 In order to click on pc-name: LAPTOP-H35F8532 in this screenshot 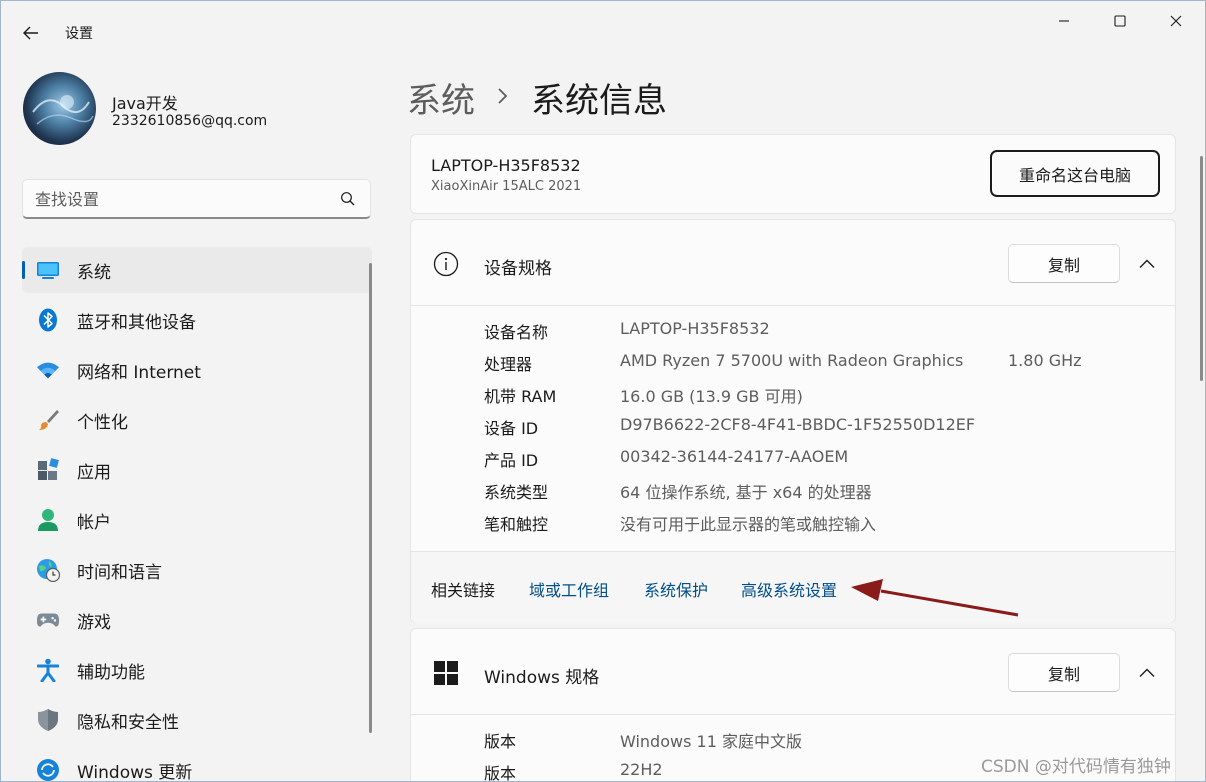, I will do `click(506, 165)`.